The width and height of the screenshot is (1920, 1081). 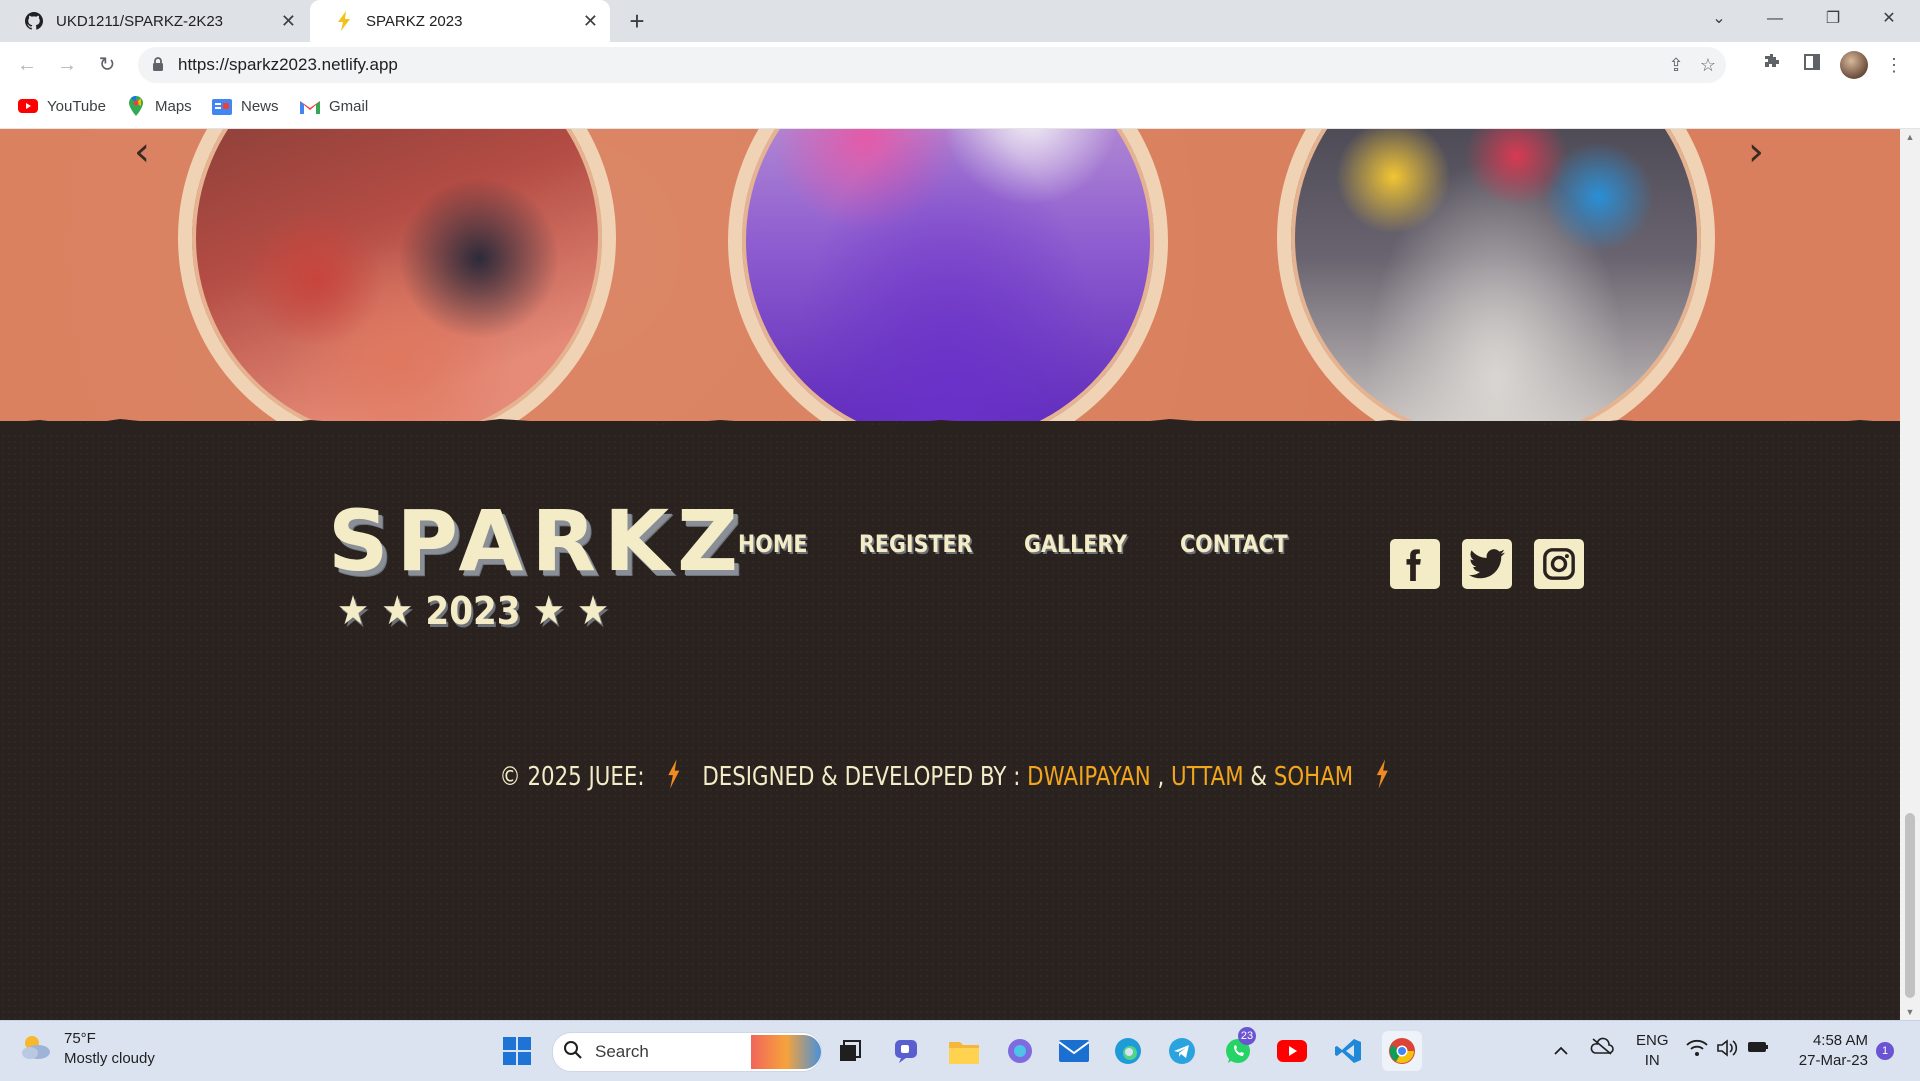 I want to click on logo-year: 2023, so click(x=473, y=611).